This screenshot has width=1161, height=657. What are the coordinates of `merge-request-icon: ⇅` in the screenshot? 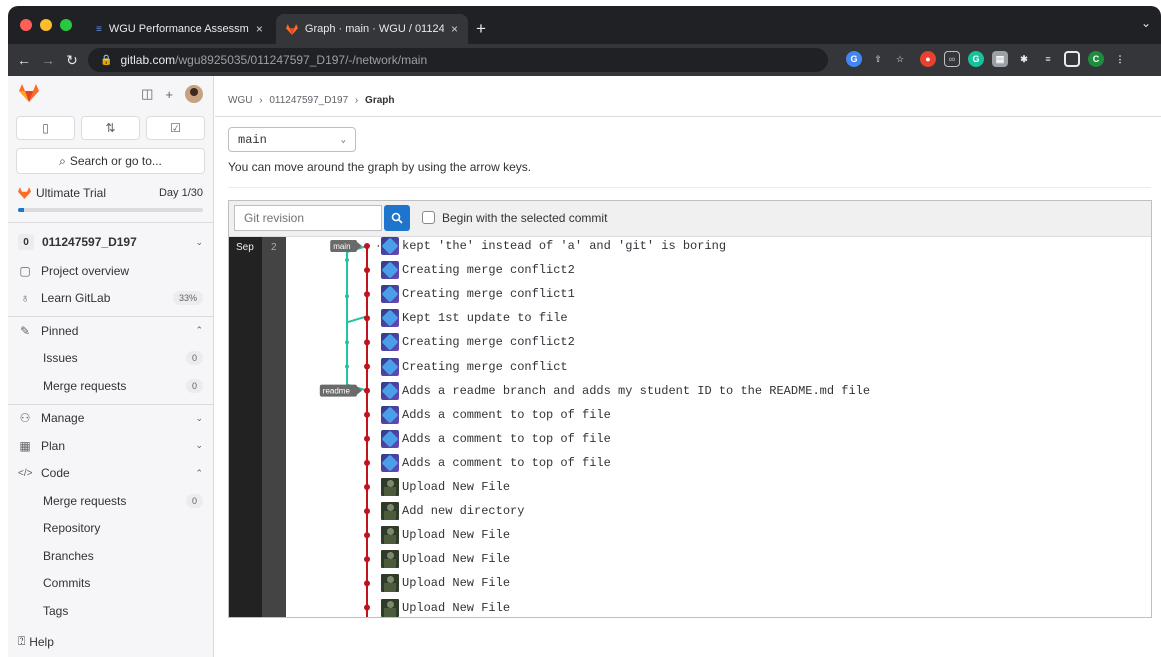 It's located at (110, 128).